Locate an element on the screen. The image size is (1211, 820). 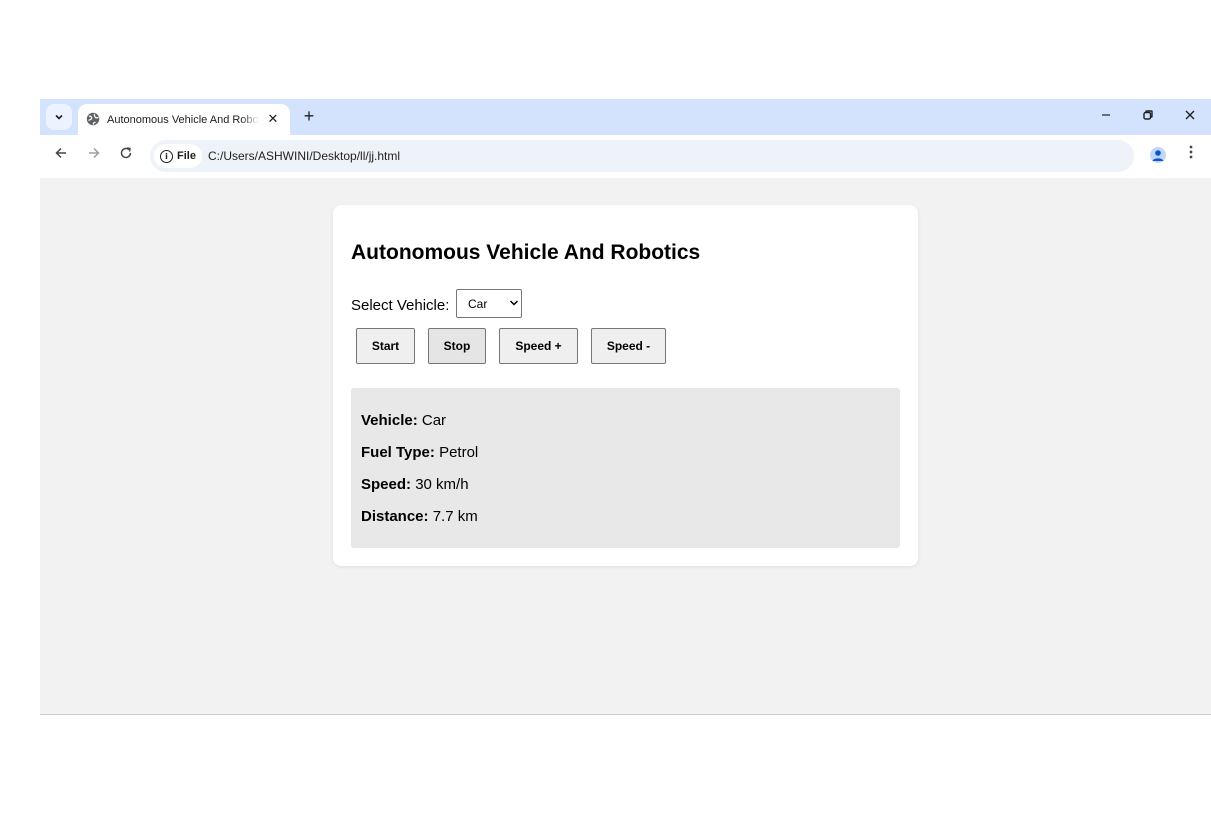
vehicle-select-value: Car is located at coordinates (478, 304).